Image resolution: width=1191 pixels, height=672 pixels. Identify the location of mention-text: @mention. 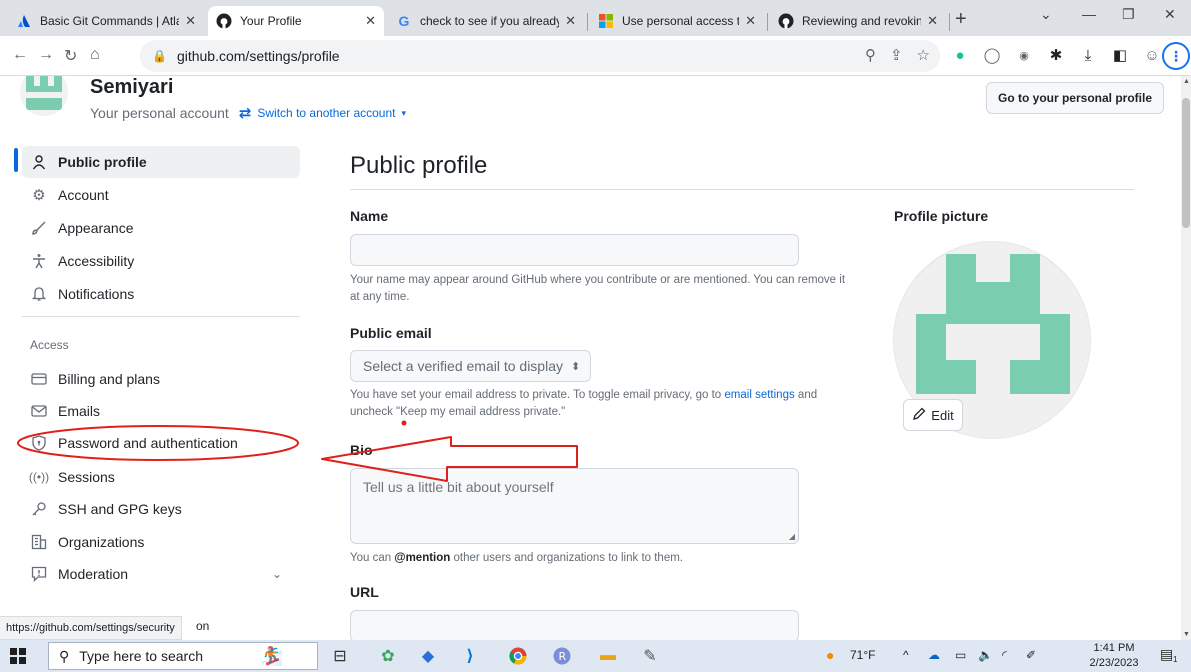
(422, 558).